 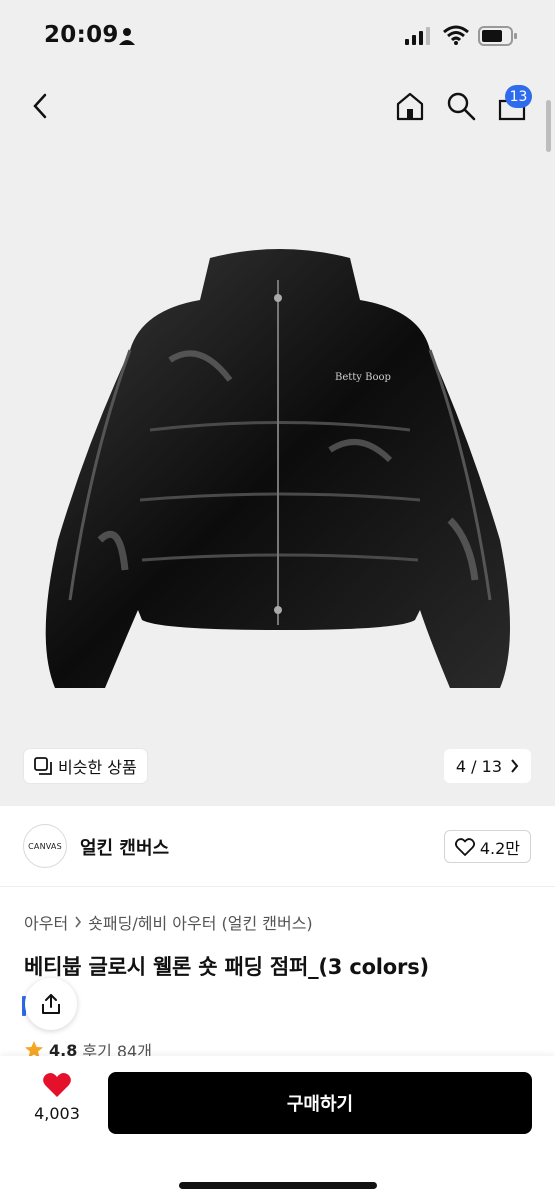 I want to click on back-button, so click(x=40, y=106).